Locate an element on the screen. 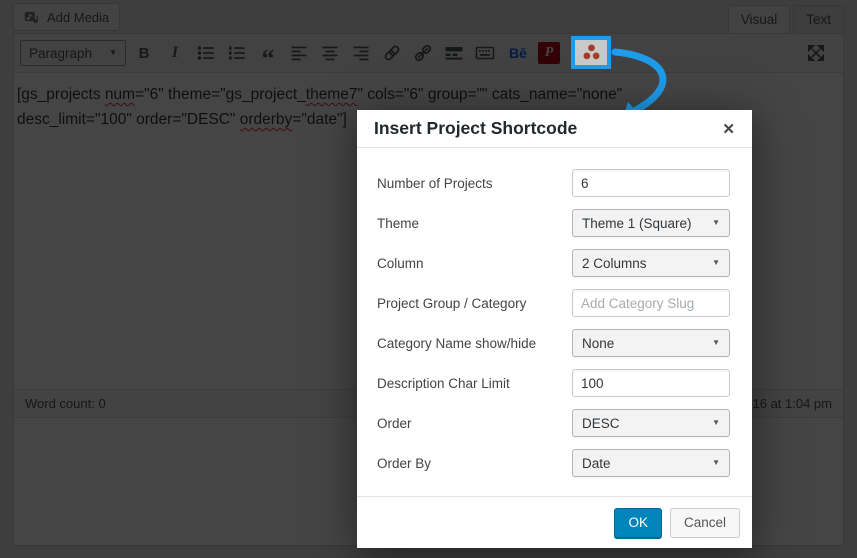 This screenshot has width=857, height=558. select-value: Theme 1 (Square) is located at coordinates (637, 223).